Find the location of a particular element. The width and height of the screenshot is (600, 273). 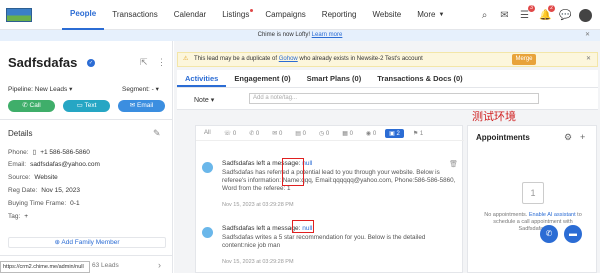

alerts-badge: 3 is located at coordinates (531, 8).